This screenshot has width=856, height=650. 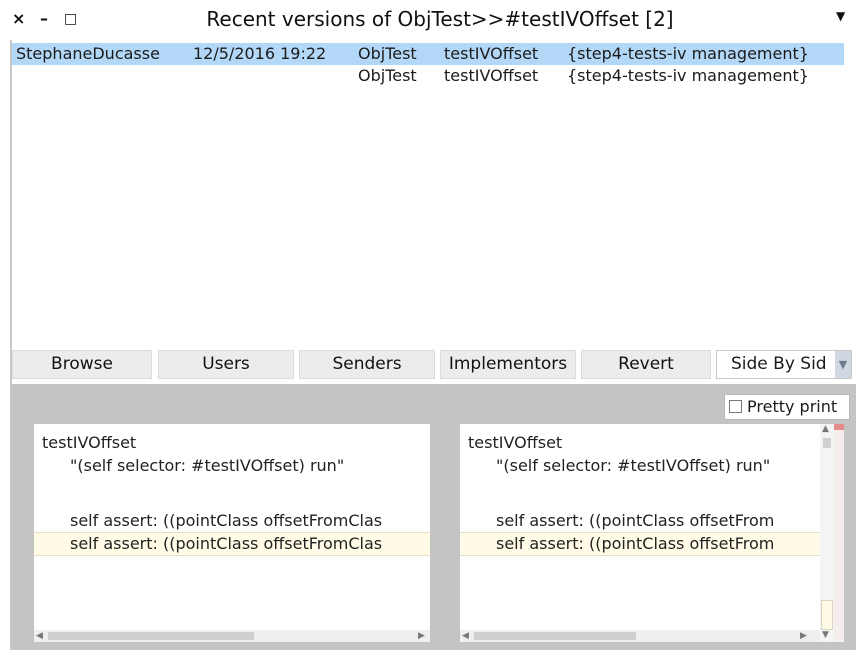 What do you see at coordinates (843, 364) in the screenshot?
I see `dropdown-arrow-icon: ▼` at bounding box center [843, 364].